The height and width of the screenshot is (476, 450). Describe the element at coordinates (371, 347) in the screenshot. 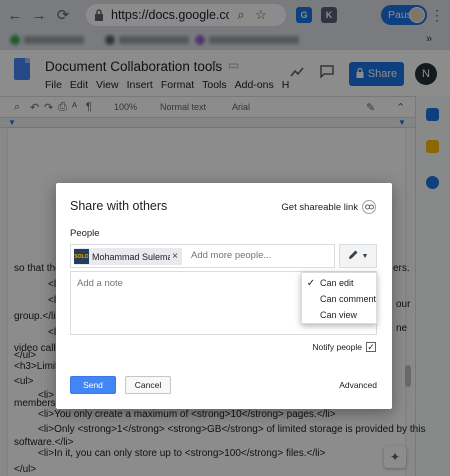

I see `notify-checkbox: ✓` at that location.